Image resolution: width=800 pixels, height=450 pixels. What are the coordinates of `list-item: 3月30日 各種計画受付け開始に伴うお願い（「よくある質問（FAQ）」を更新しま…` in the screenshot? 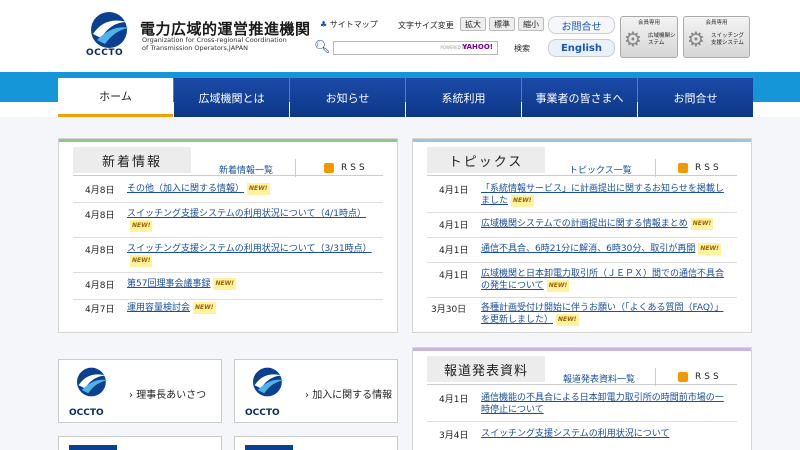 It's located at (582, 316).